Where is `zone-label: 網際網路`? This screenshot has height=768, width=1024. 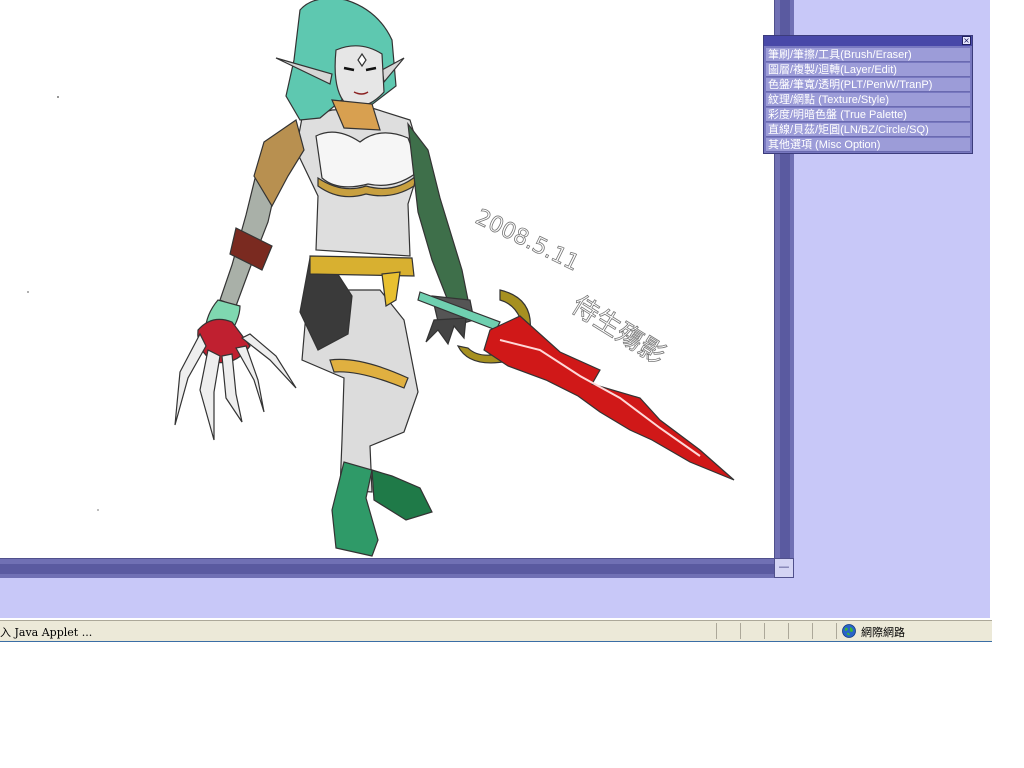 zone-label: 網際網路 is located at coordinates (883, 632).